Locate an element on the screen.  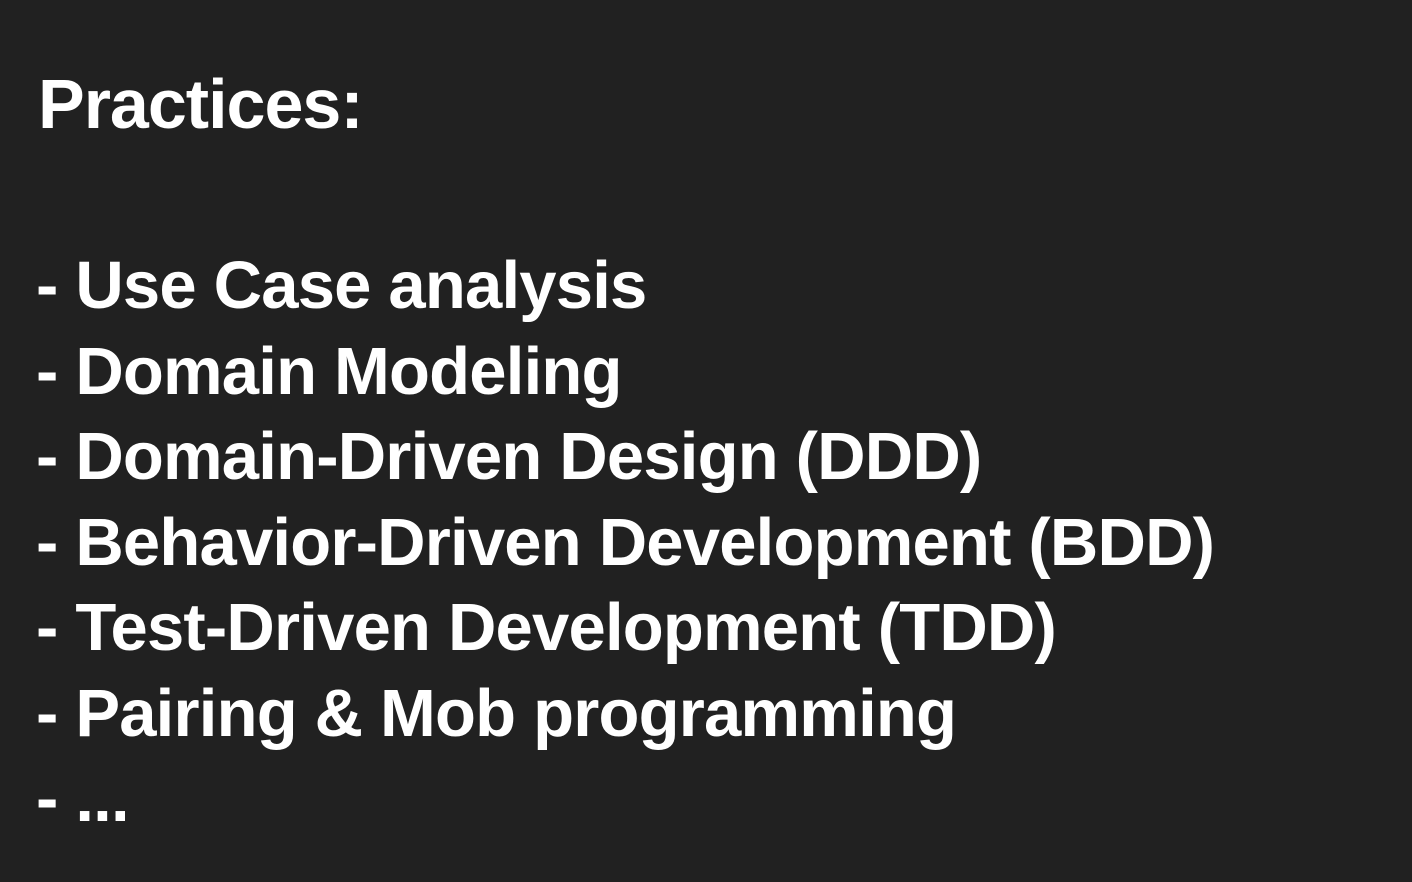
practice-item-use-case-analysis: - Use Case analysis is located at coordinates (341, 285).